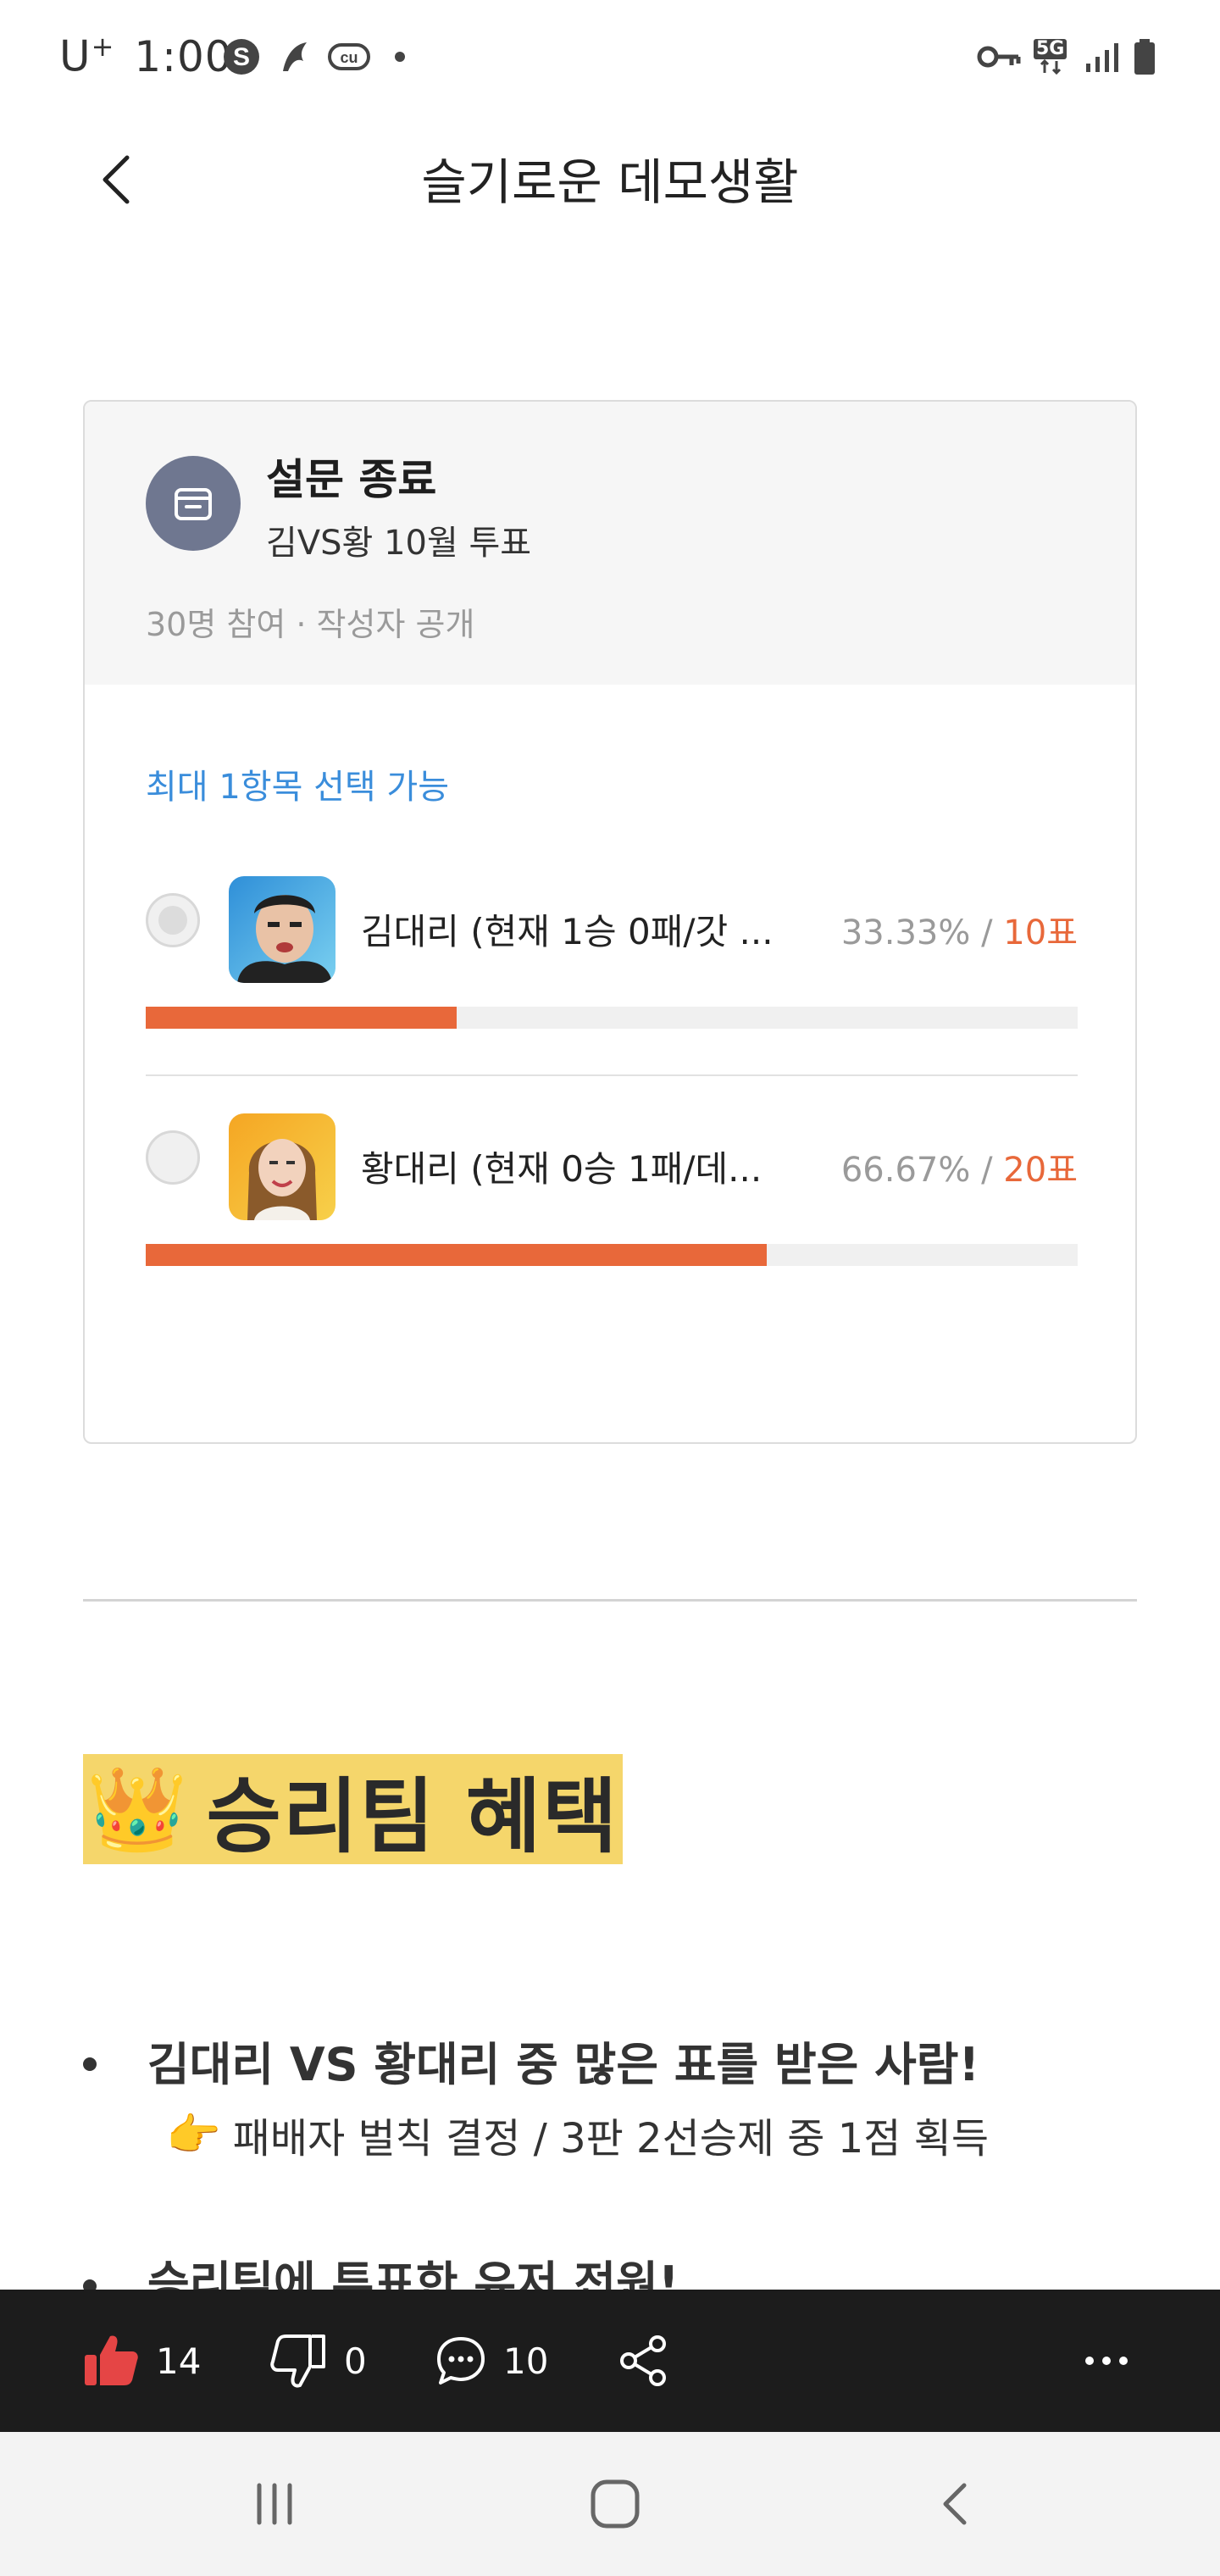 The width and height of the screenshot is (1220, 2576). I want to click on svg-text: cu, so click(349, 57).